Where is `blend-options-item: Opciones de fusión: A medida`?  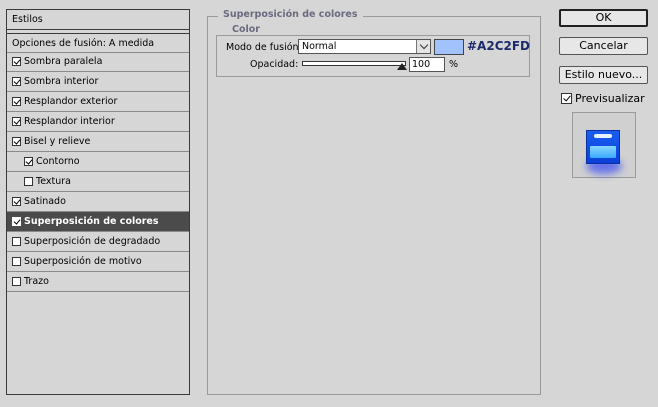 blend-options-item: Opciones de fusión: A medida is located at coordinates (98, 43).